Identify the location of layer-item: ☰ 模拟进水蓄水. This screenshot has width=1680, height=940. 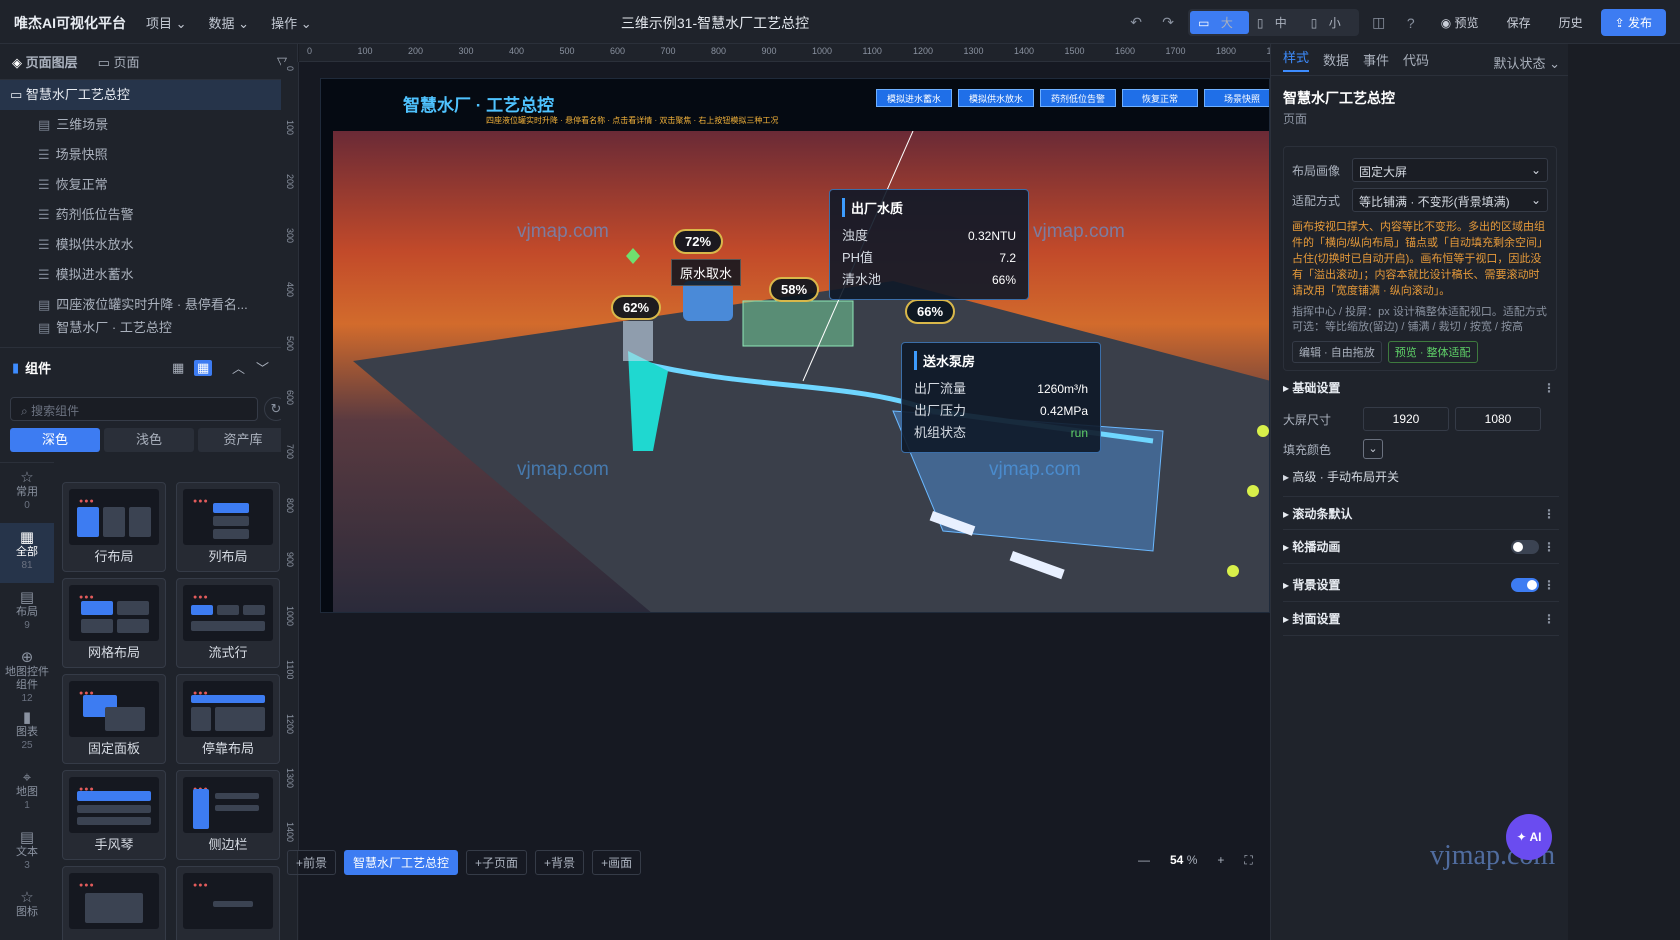
(148, 275).